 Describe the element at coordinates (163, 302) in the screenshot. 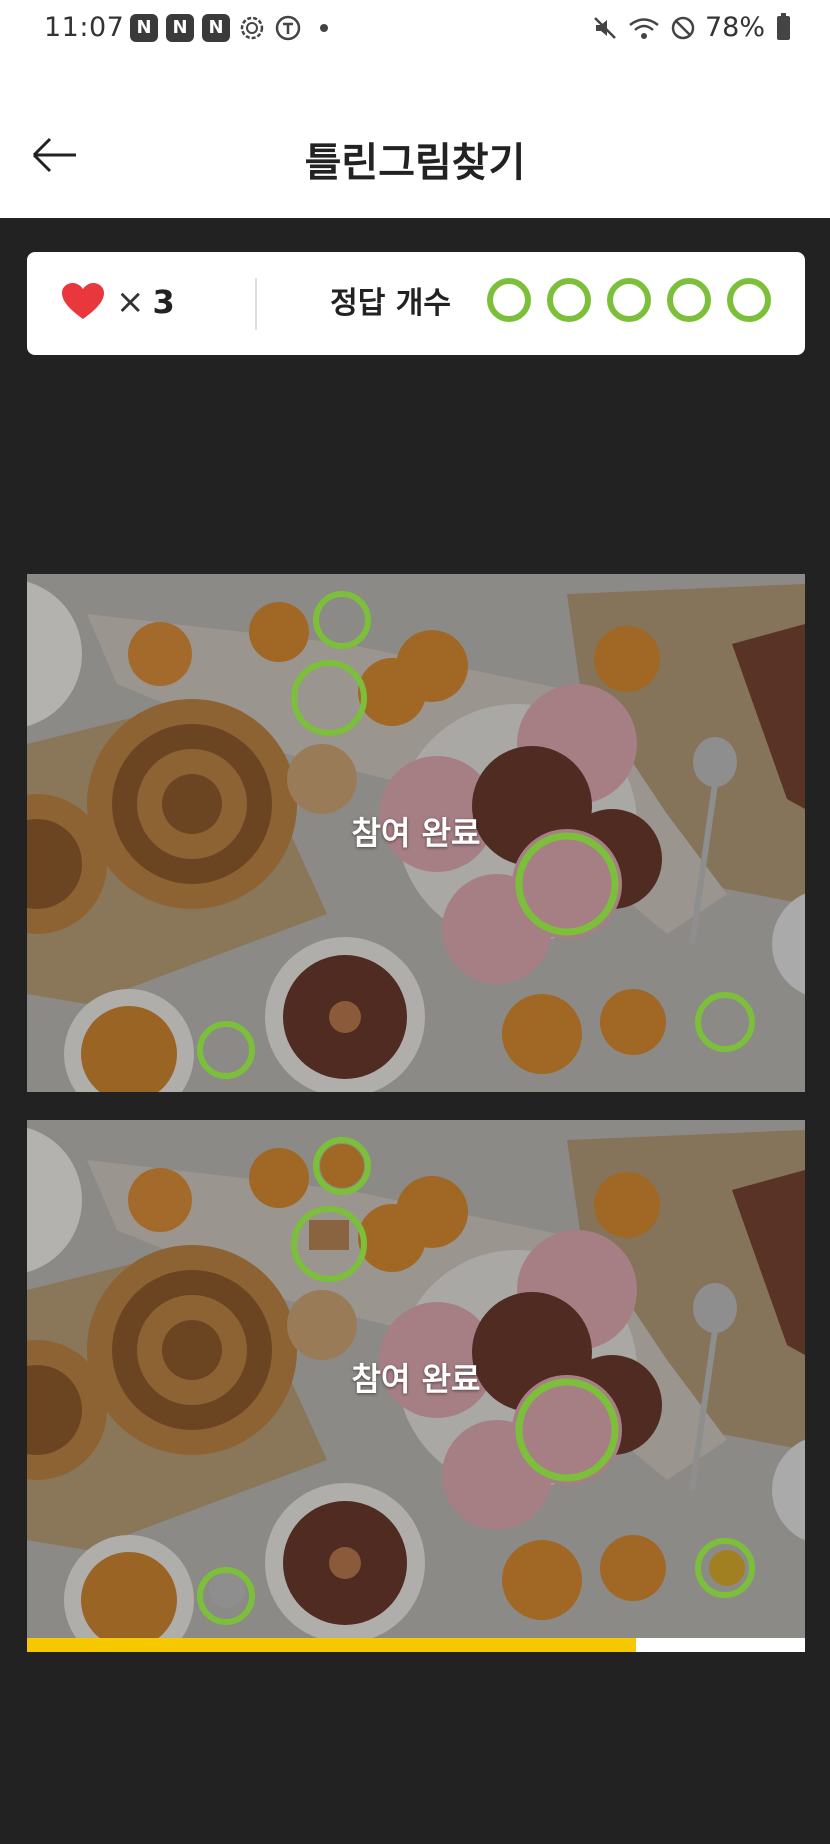

I see `lives-count: 3` at that location.